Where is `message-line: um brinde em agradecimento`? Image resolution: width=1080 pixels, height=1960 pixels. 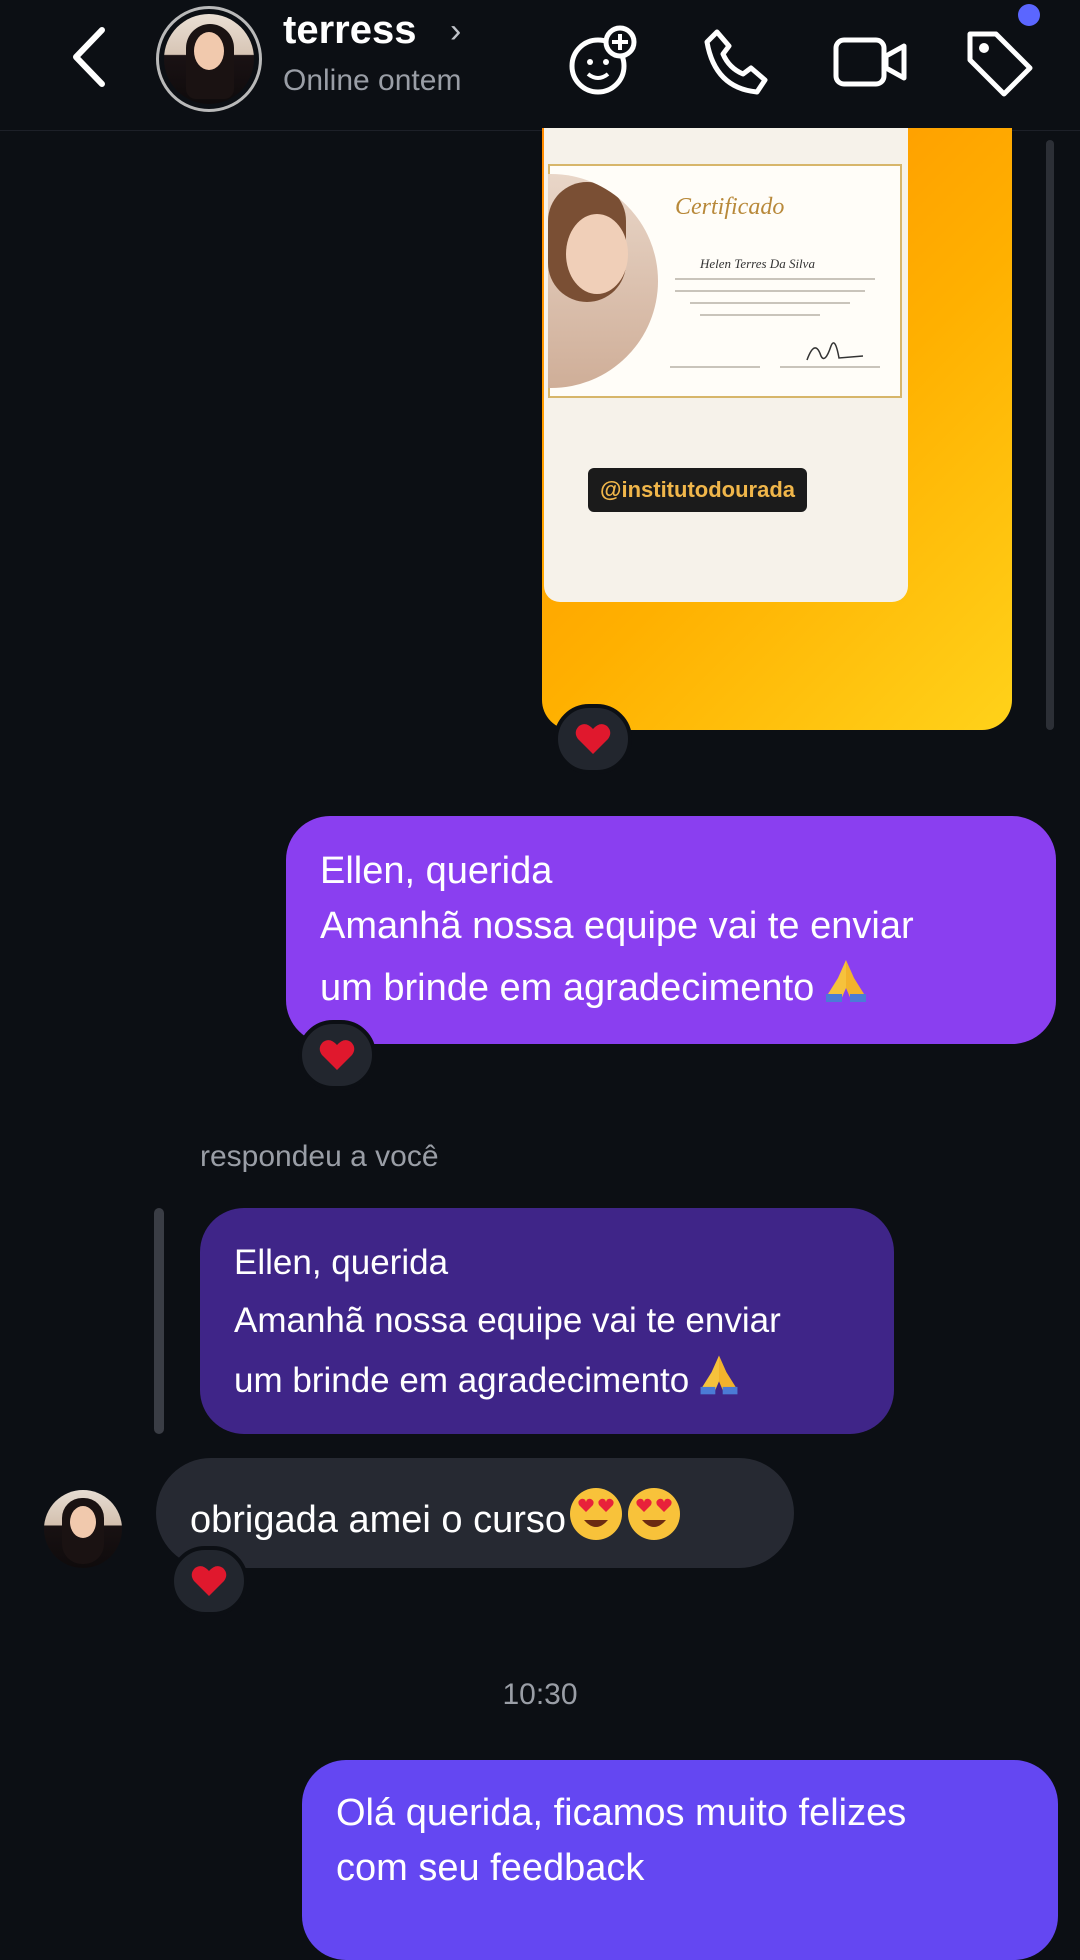
message-line: um brinde em agradecimento is located at coordinates (567, 988).